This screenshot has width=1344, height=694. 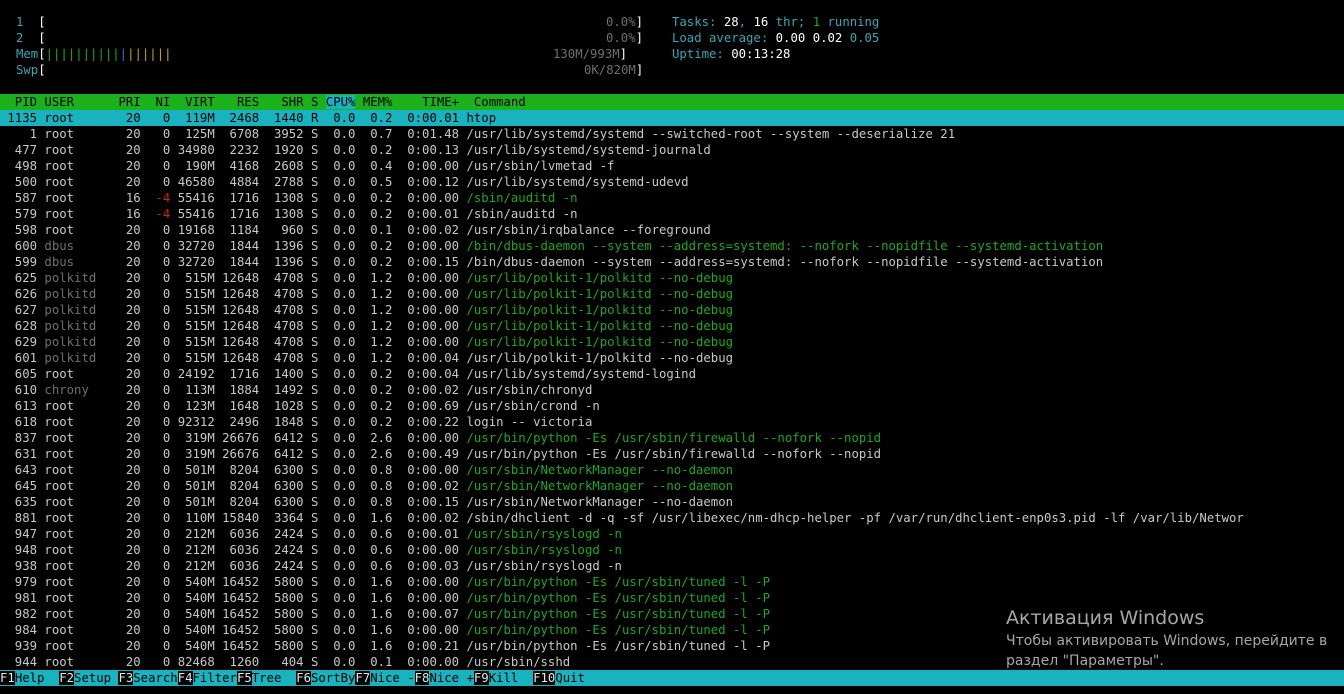 What do you see at coordinates (244, 678) in the screenshot?
I see `fkey-f5: F5` at bounding box center [244, 678].